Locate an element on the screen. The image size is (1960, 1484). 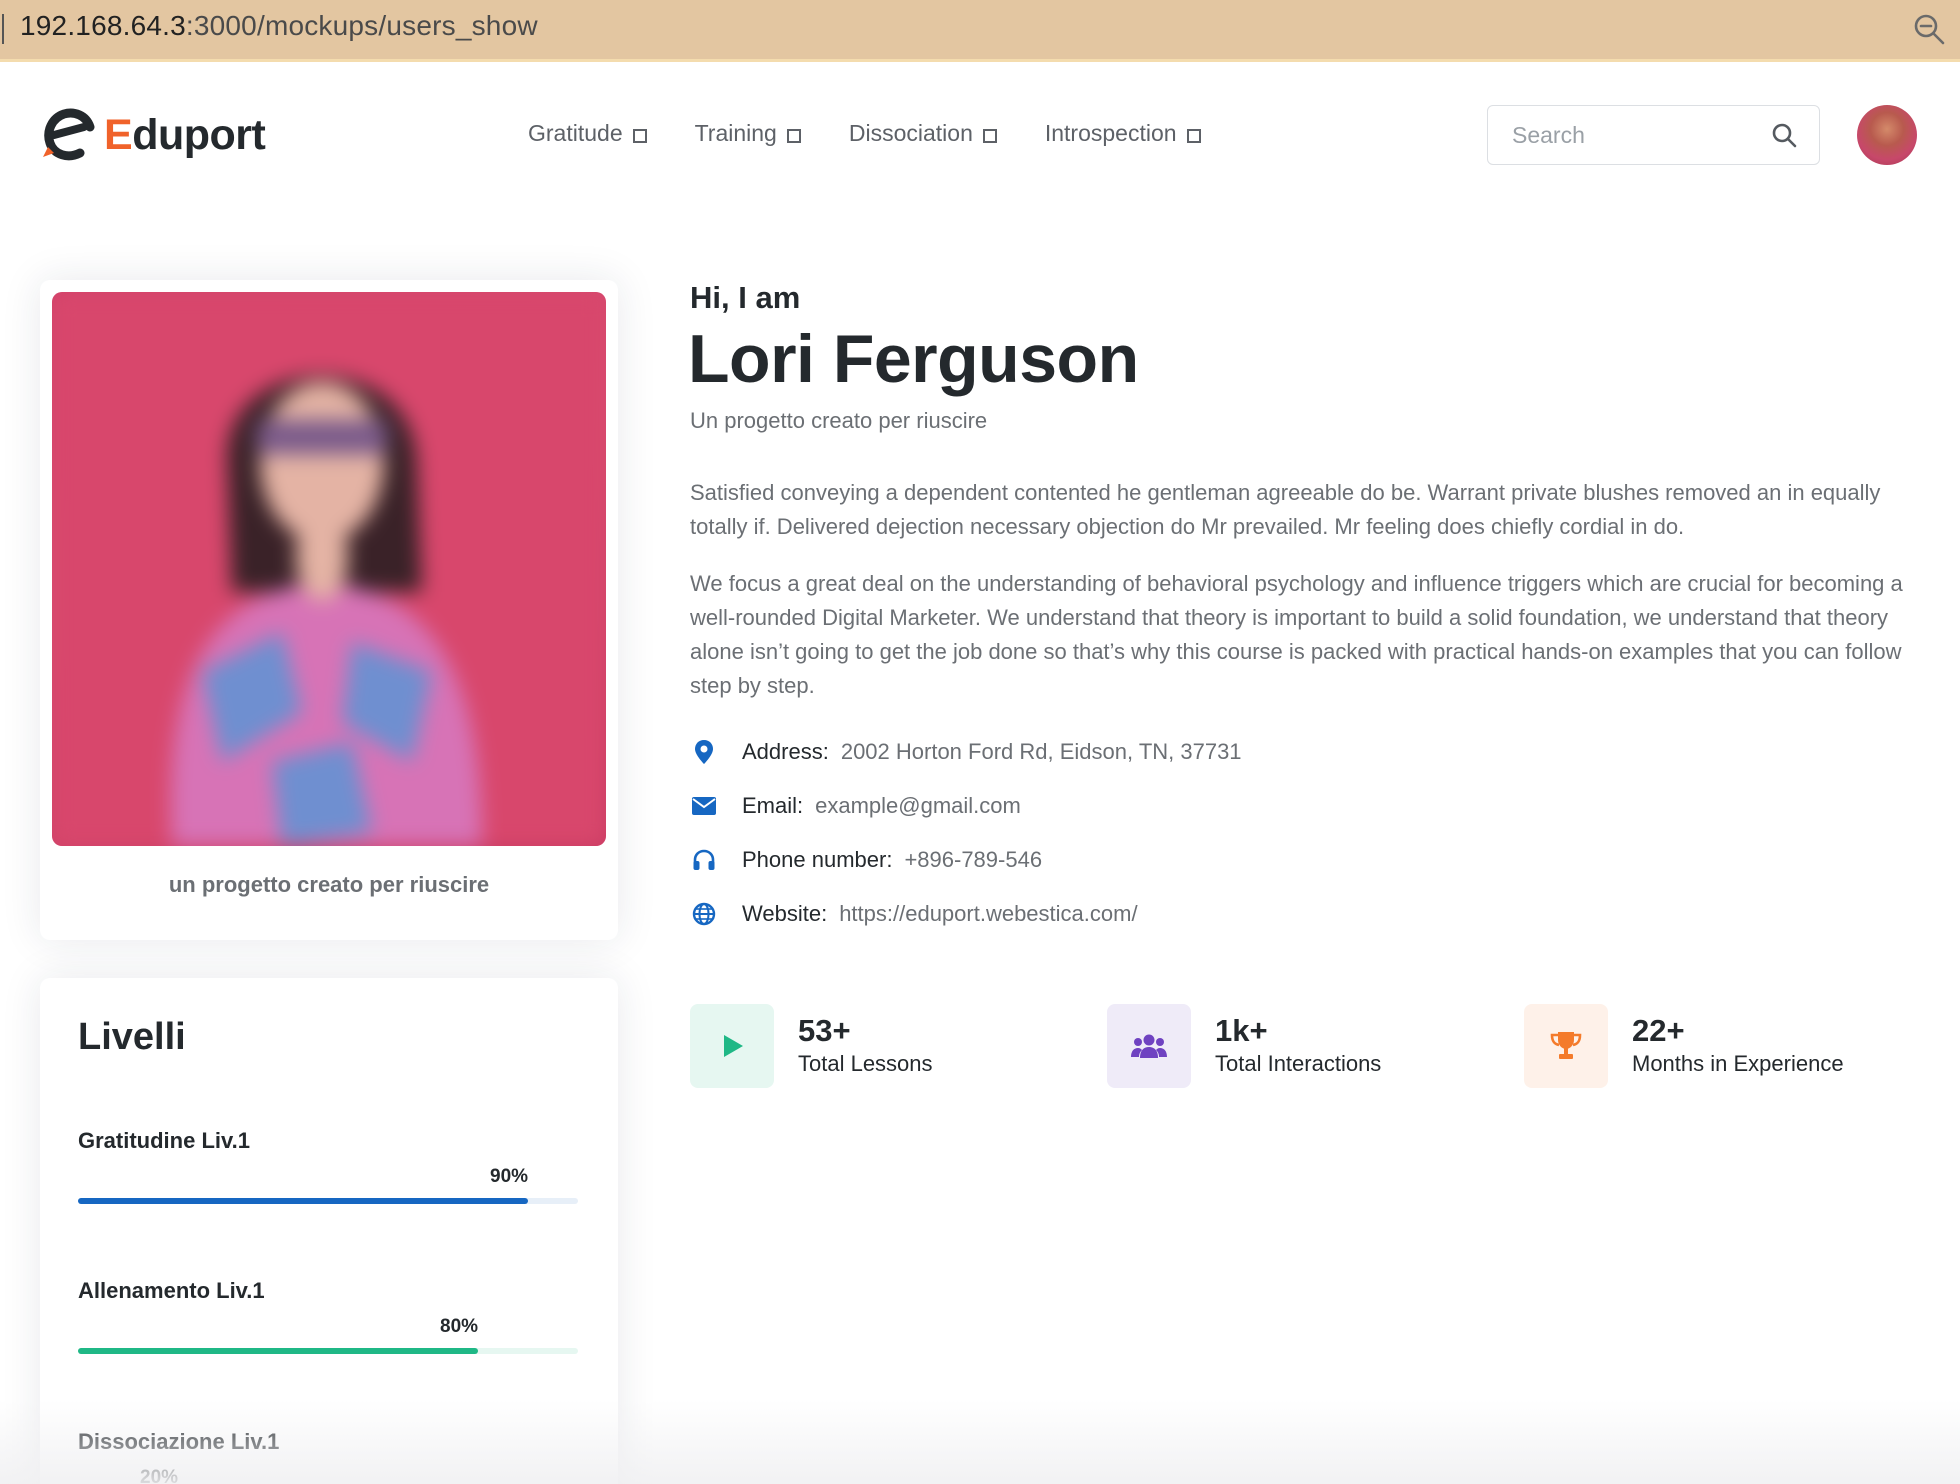
level-name: Dissociazione Liv.1 is located at coordinates (179, 1441).